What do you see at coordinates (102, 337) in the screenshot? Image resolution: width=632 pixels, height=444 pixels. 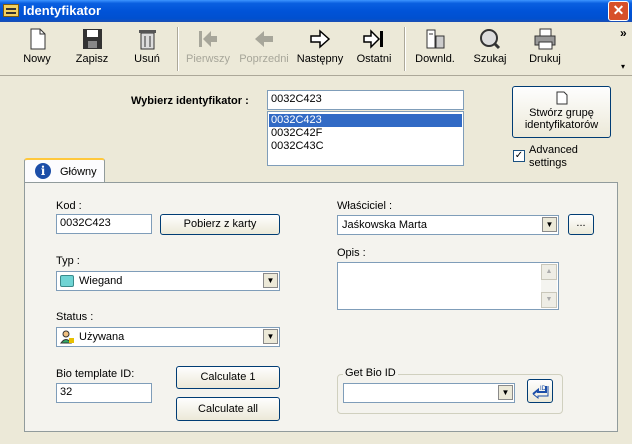 I see `status-value: Używana` at bounding box center [102, 337].